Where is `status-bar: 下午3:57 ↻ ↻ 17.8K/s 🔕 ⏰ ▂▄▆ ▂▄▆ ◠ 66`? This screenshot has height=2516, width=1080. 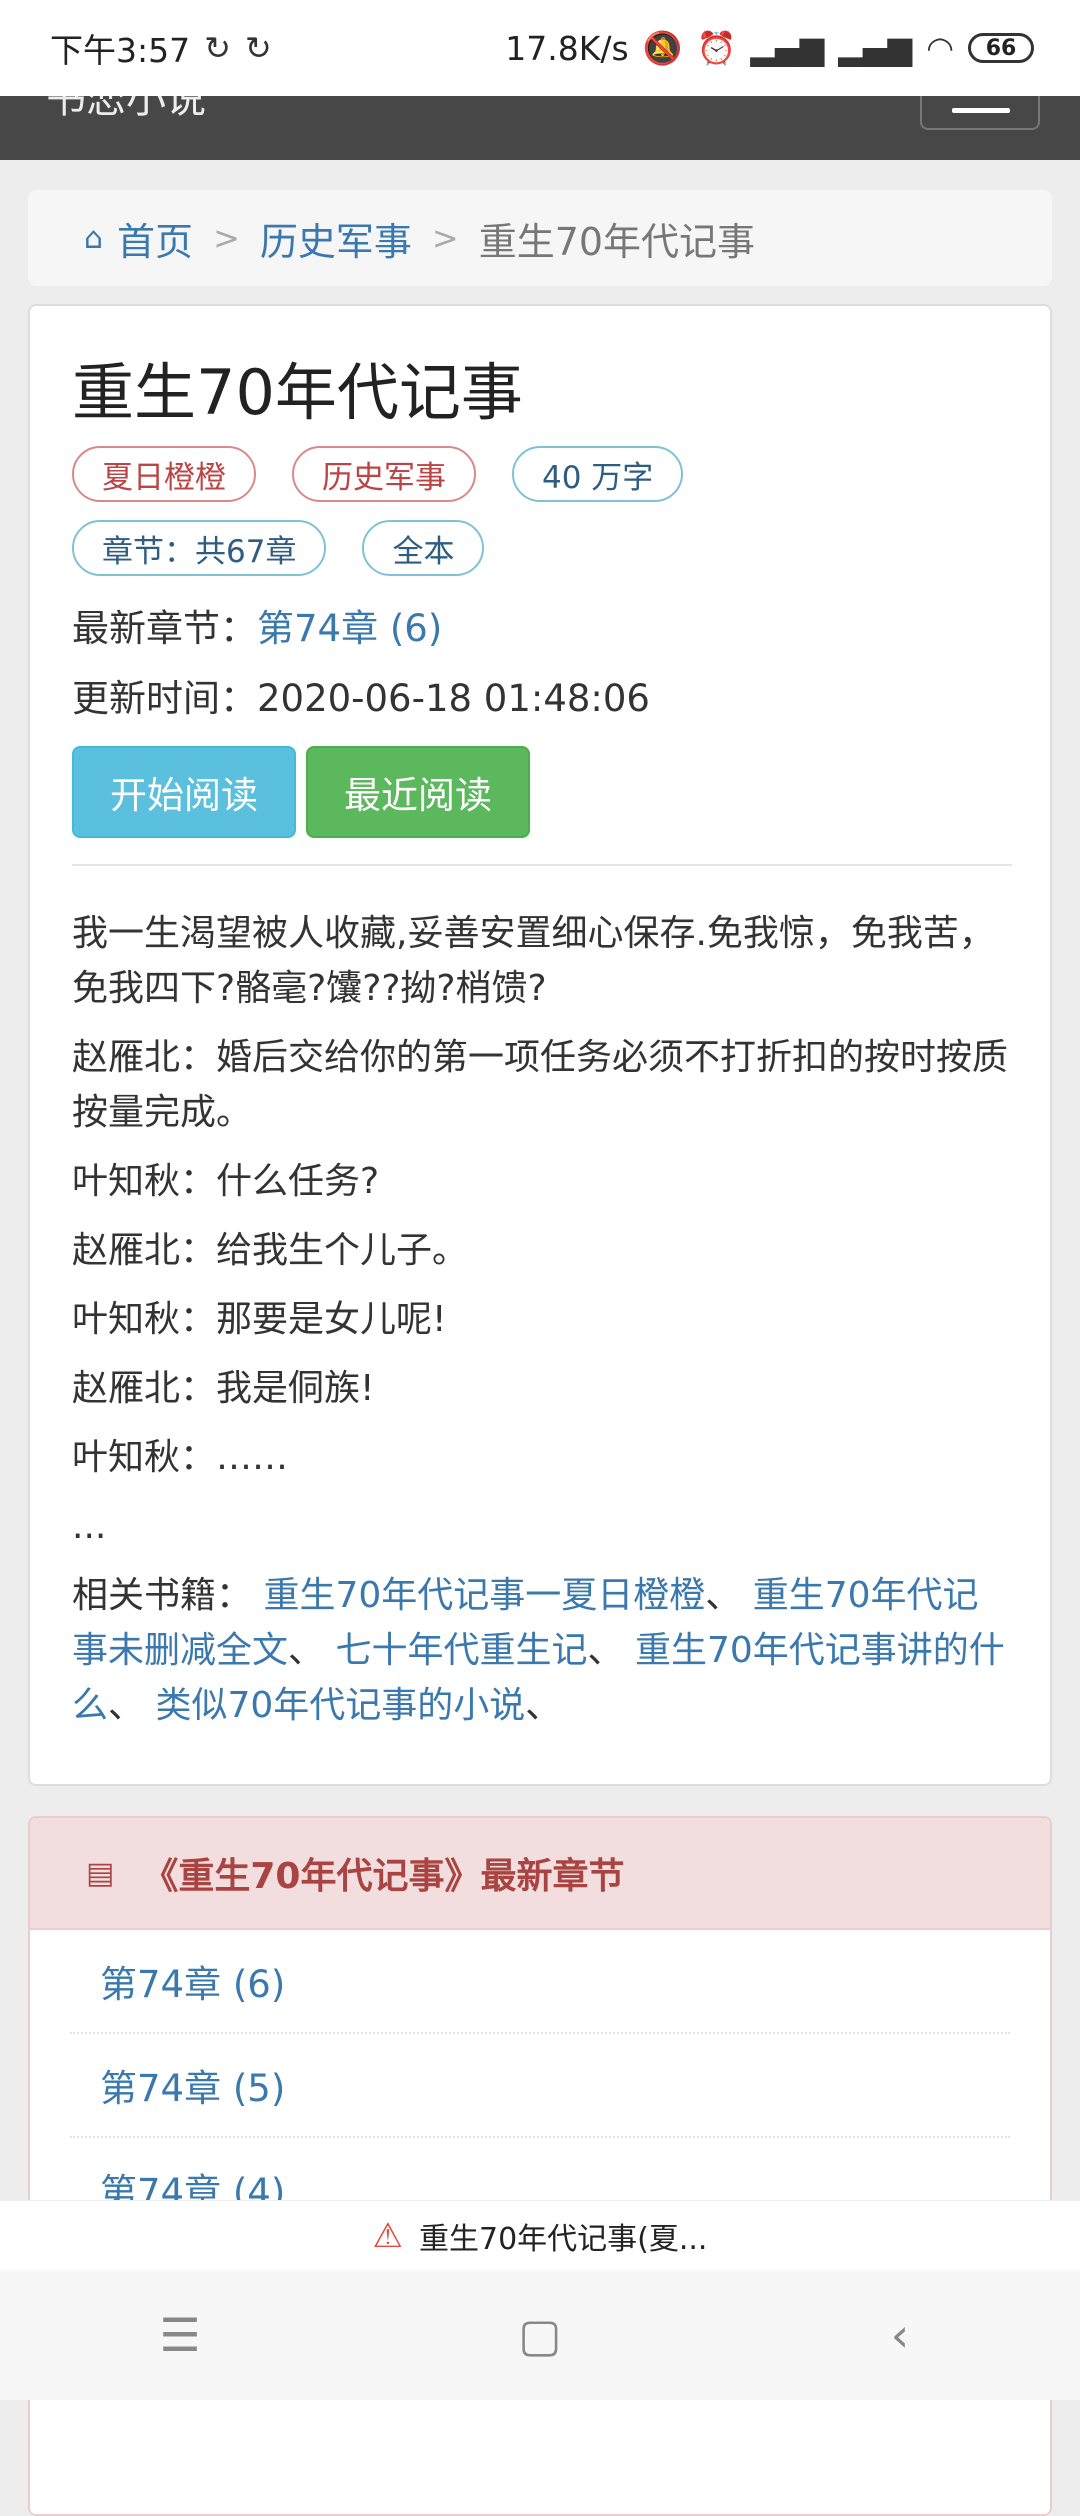 status-bar: 下午3:57 ↻ ↻ 17.8K/s 🔕 ⏰ ▂▄▆ ▂▄▆ ◠ 66 is located at coordinates (540, 48).